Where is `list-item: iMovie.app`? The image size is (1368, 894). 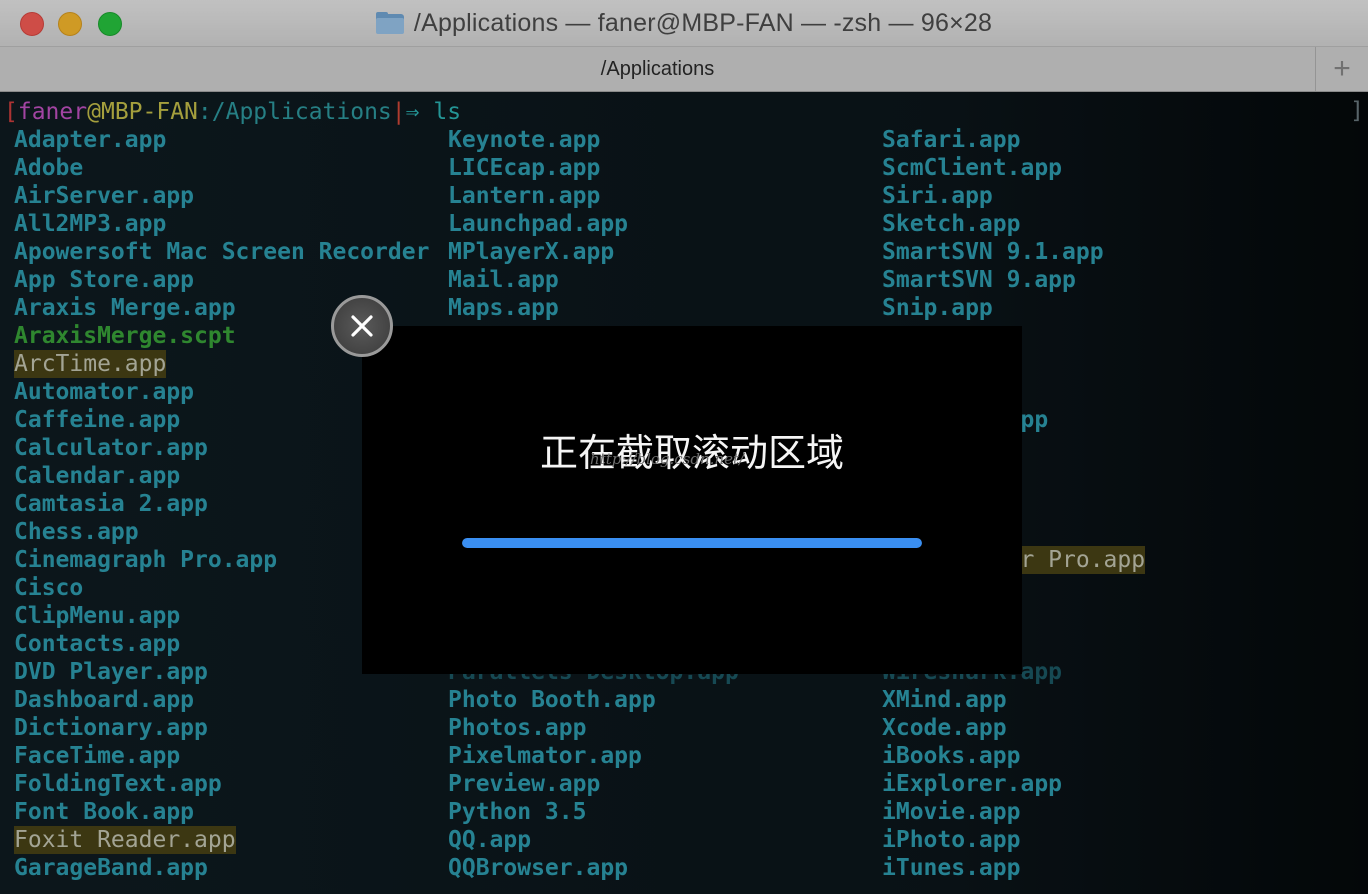
list-item: iMovie.app is located at coordinates (951, 812).